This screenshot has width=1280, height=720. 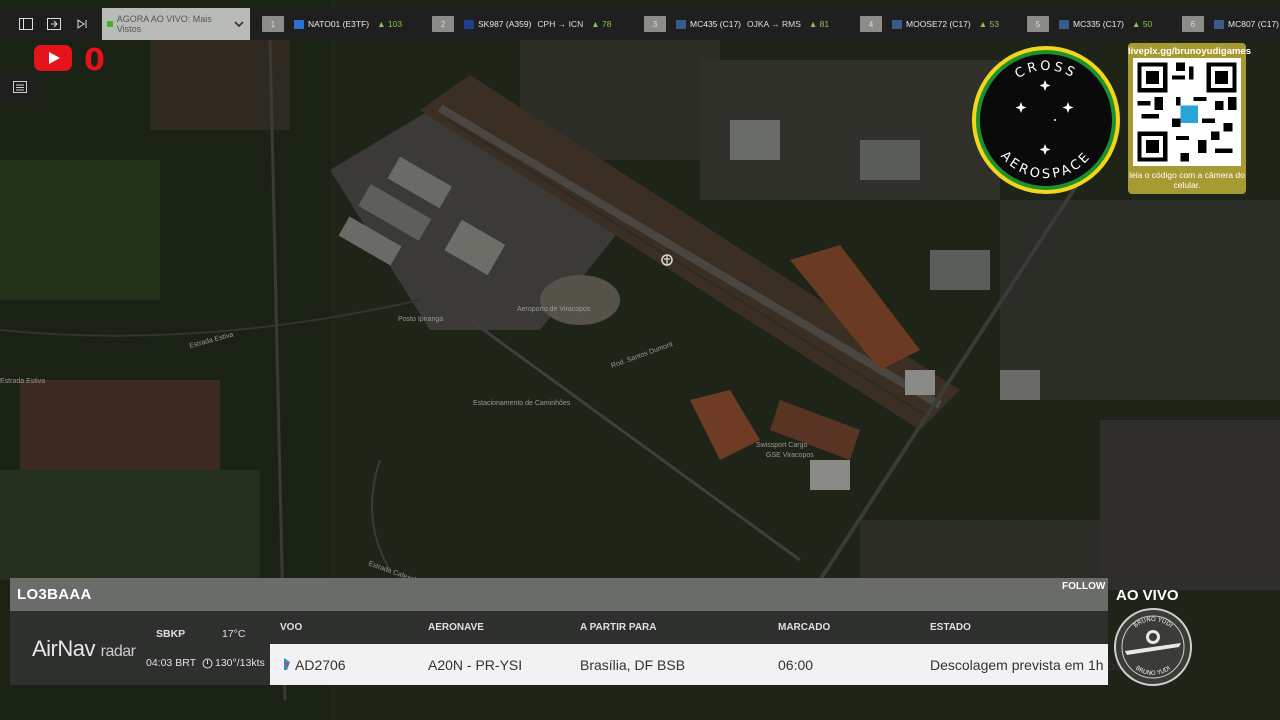 I want to click on flight-altitude: ▲ 78, so click(x=601, y=24).